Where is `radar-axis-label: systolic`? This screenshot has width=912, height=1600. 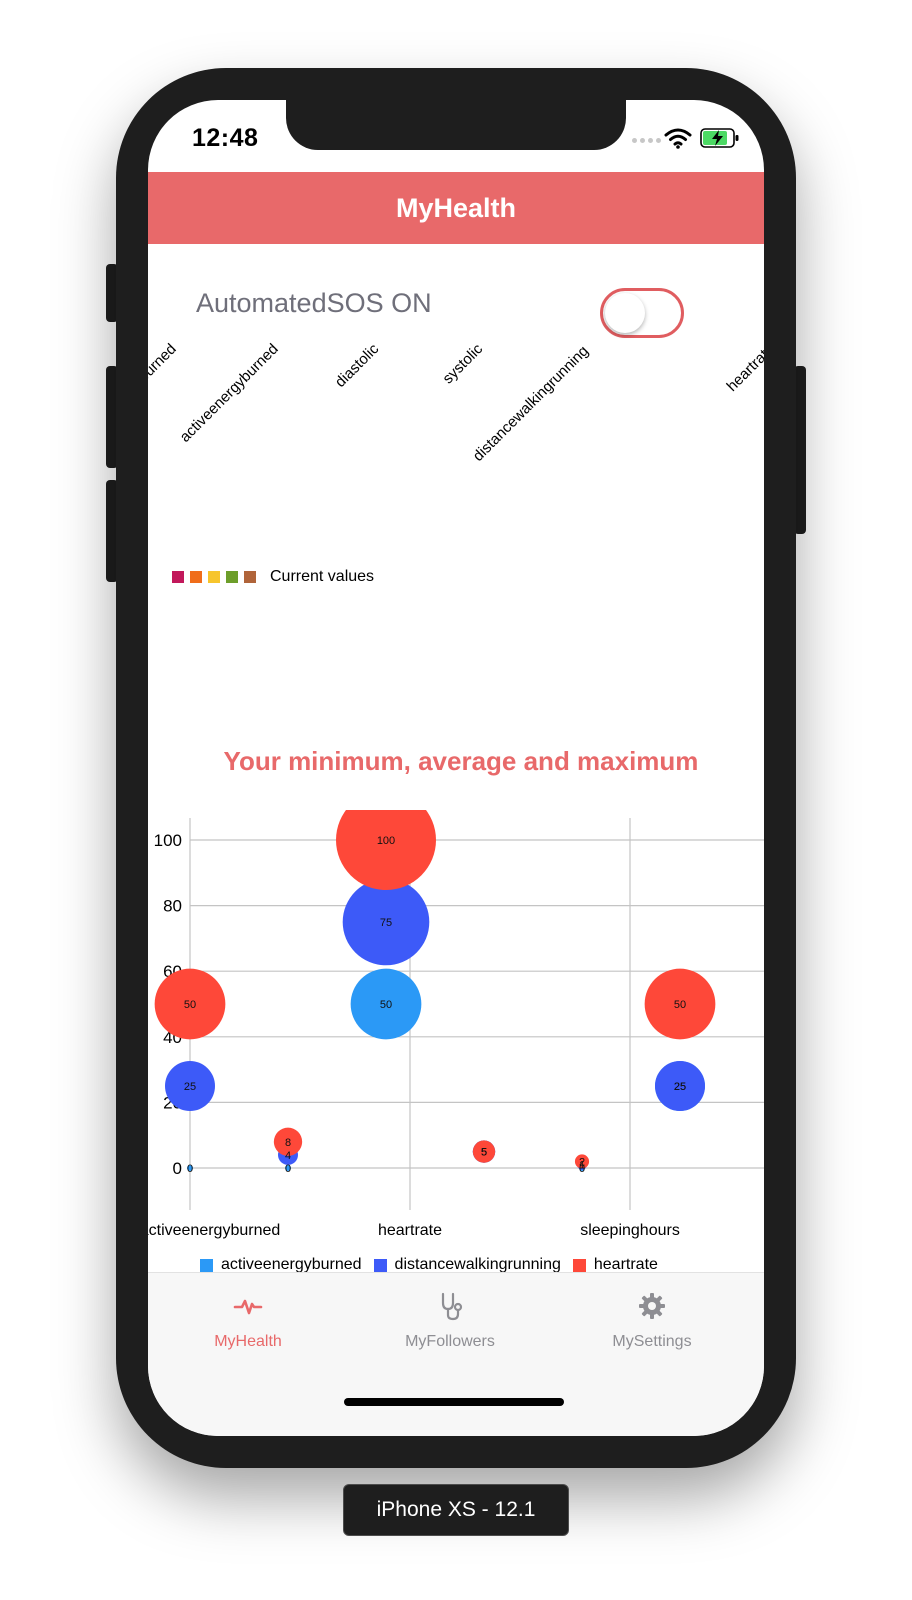
radar-axis-label: systolic is located at coordinates (463, 364).